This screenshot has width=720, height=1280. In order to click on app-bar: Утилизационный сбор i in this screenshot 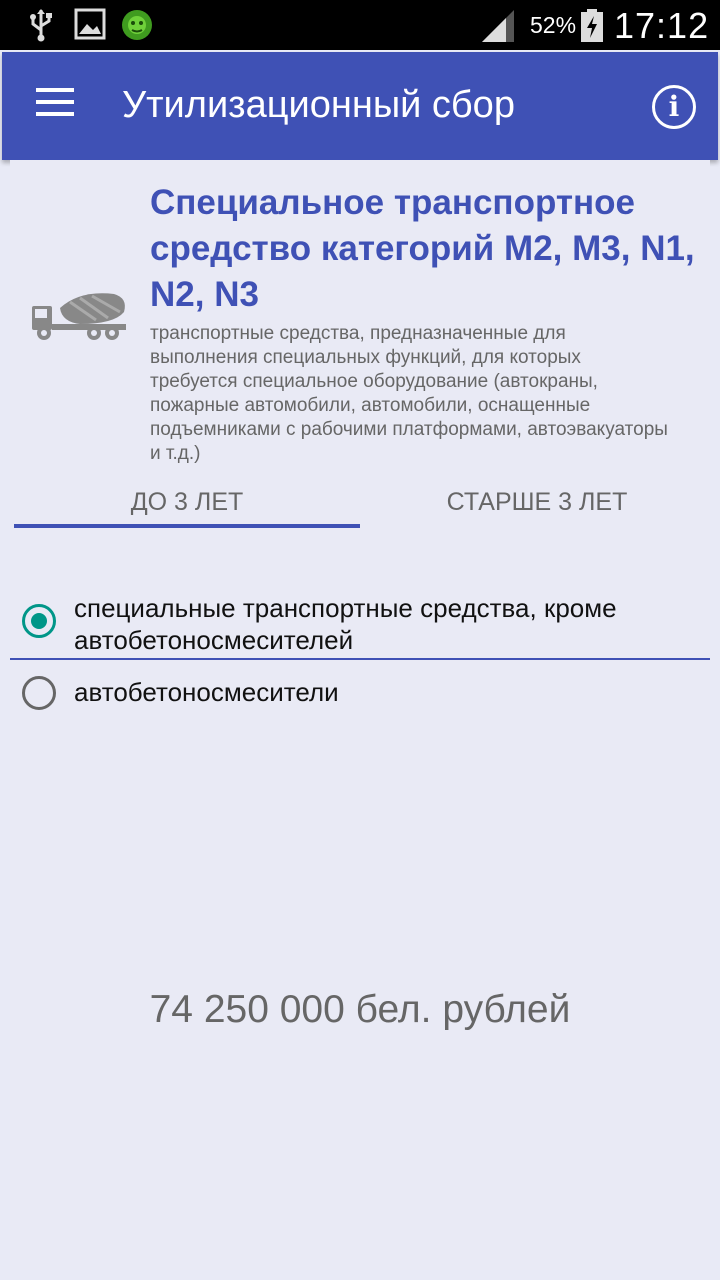, I will do `click(360, 106)`.